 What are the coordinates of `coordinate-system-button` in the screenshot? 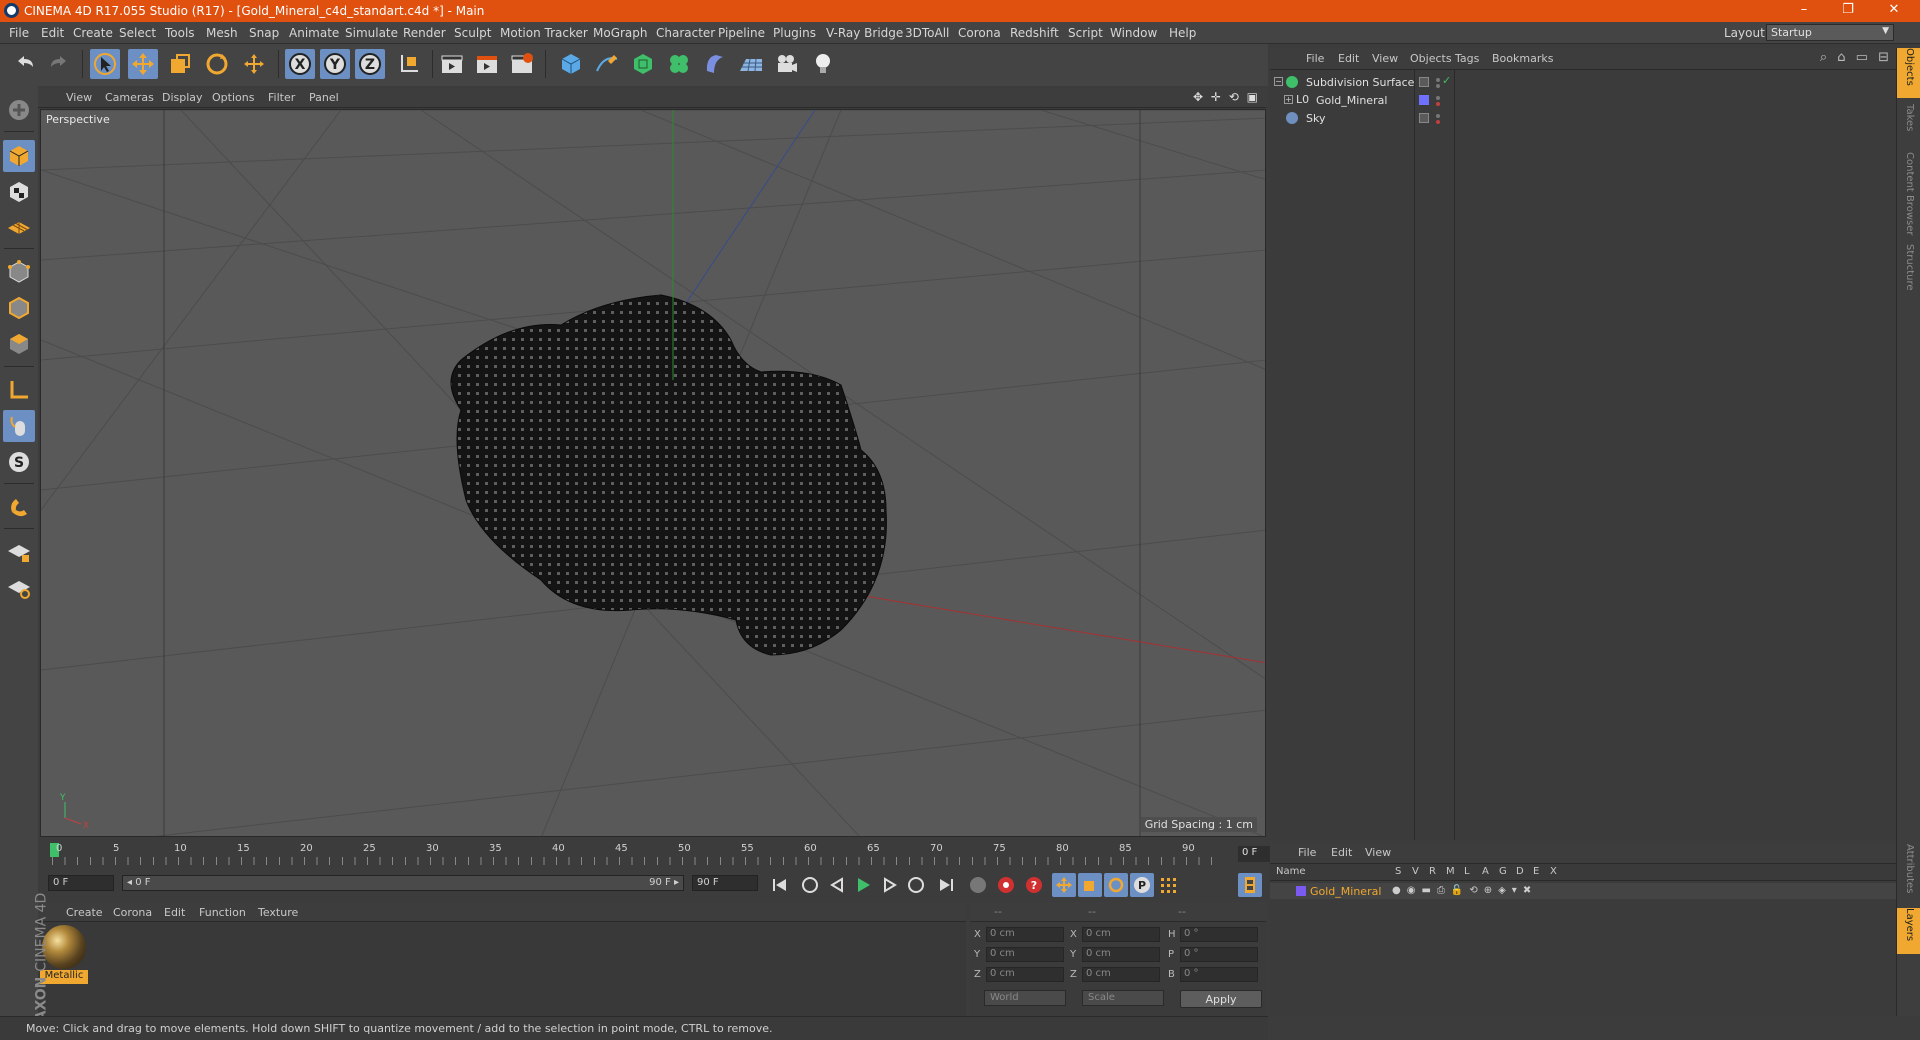 It's located at (409, 64).